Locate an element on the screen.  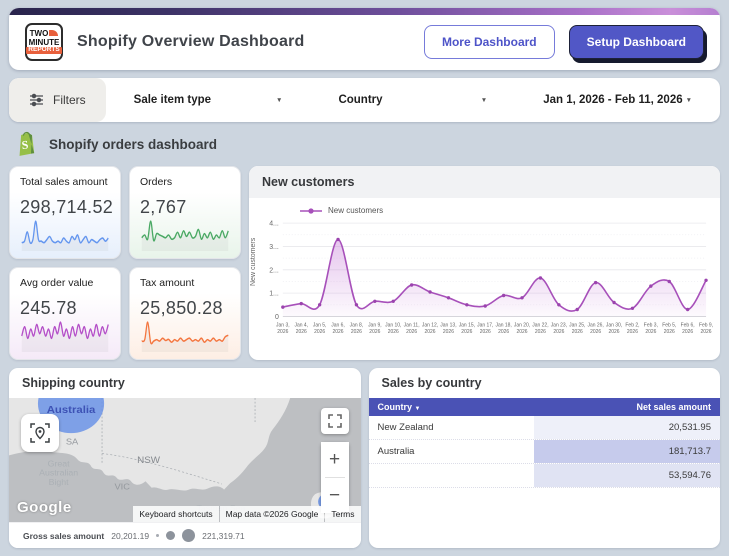
table-row: New Zealand 20,531.95 is located at coordinates (544, 428).